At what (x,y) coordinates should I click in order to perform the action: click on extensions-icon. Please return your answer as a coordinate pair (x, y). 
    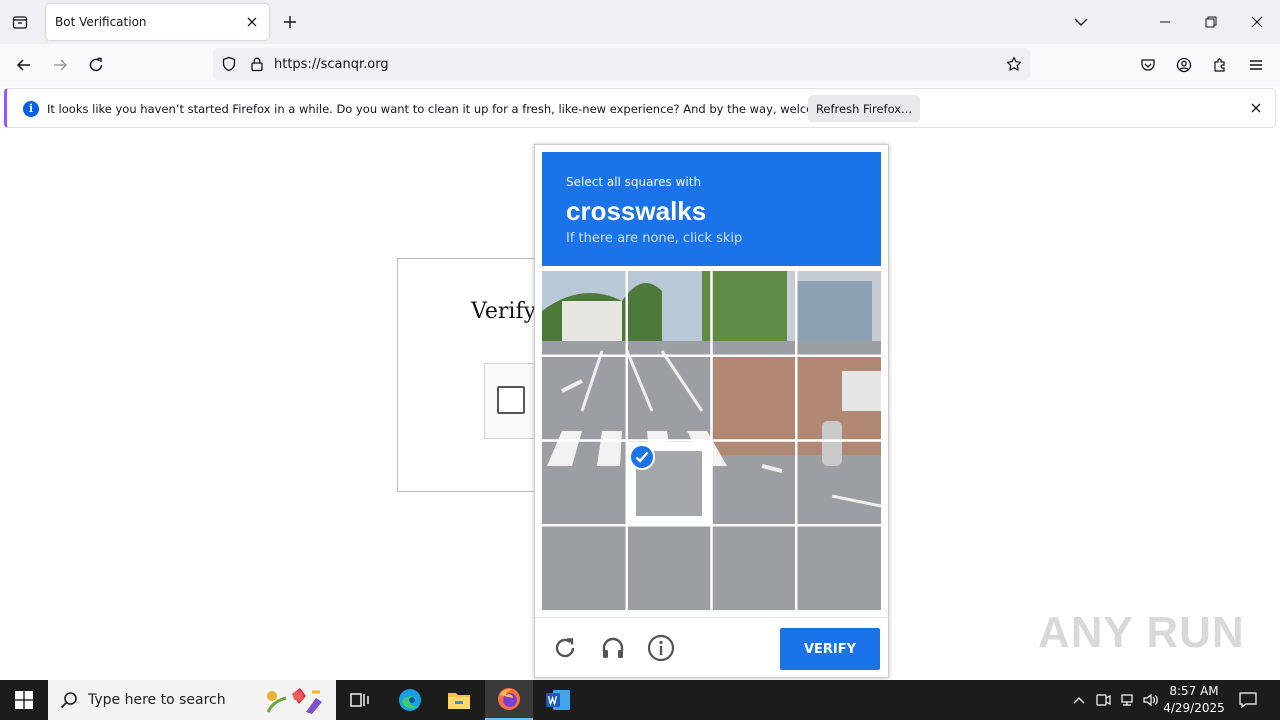
    Looking at the image, I should click on (1220, 65).